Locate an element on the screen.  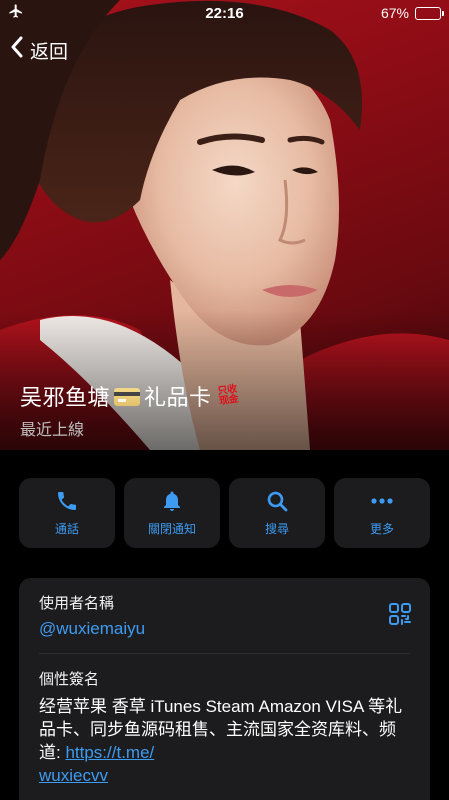
bio-link-line2: wuxiecvv is located at coordinates (73, 775).